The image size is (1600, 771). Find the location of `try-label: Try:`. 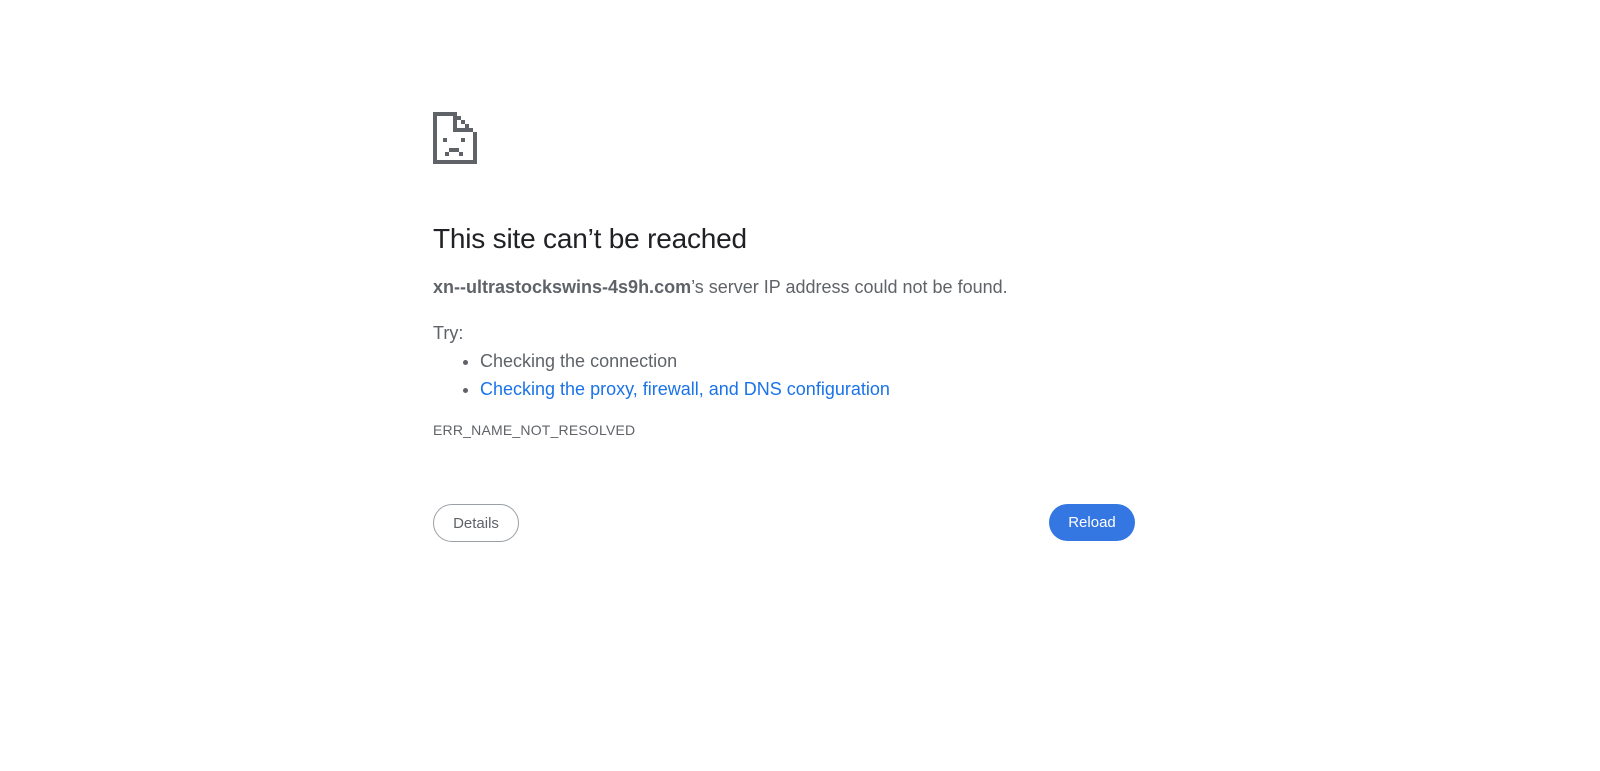

try-label: Try: is located at coordinates (448, 333).